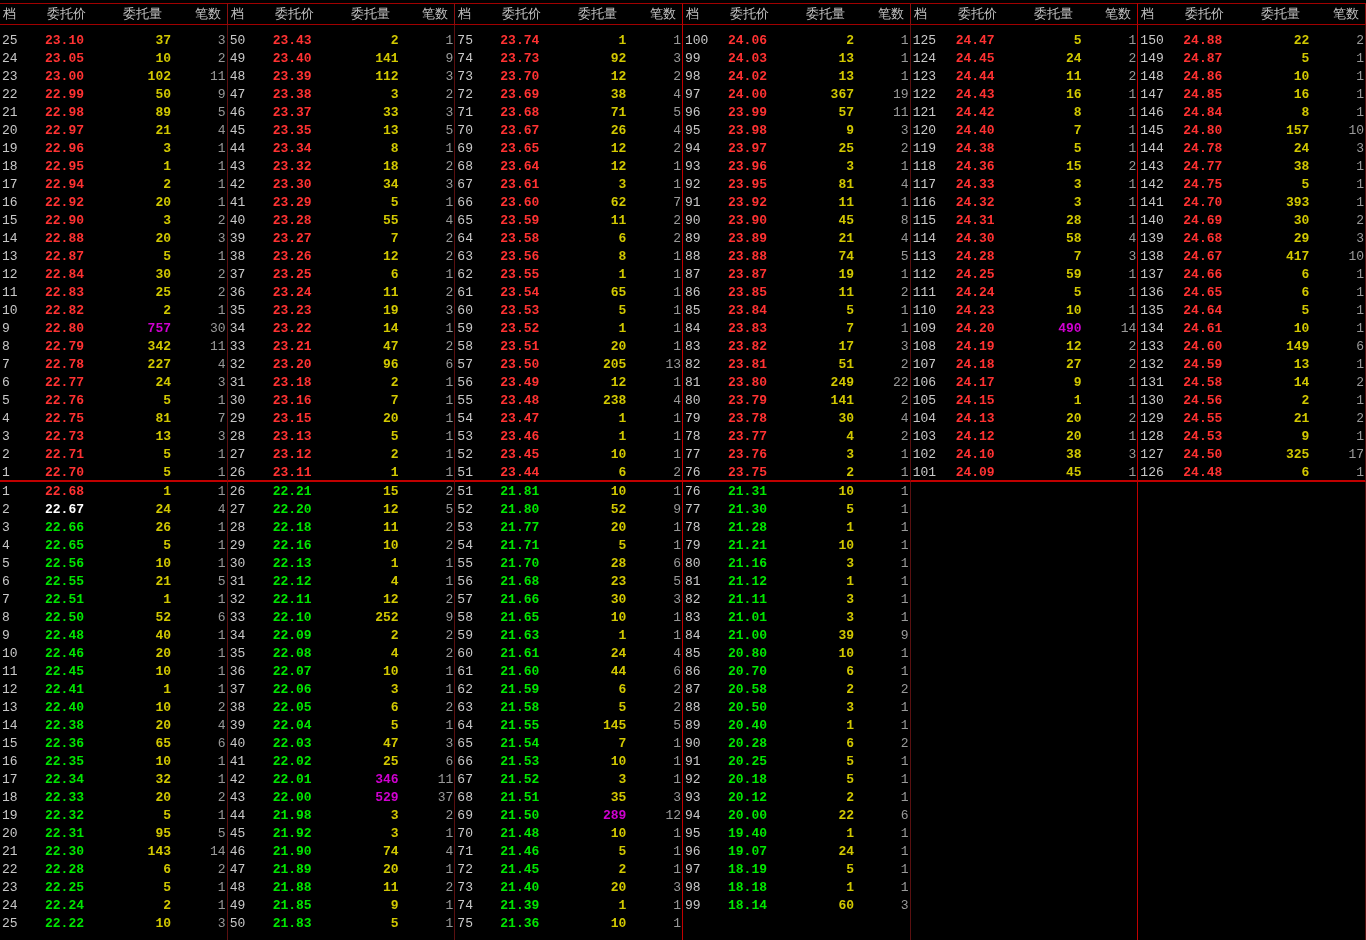 Image resolution: width=1366 pixels, height=940 pixels. I want to click on price-value: 22.33, so click(64, 798).